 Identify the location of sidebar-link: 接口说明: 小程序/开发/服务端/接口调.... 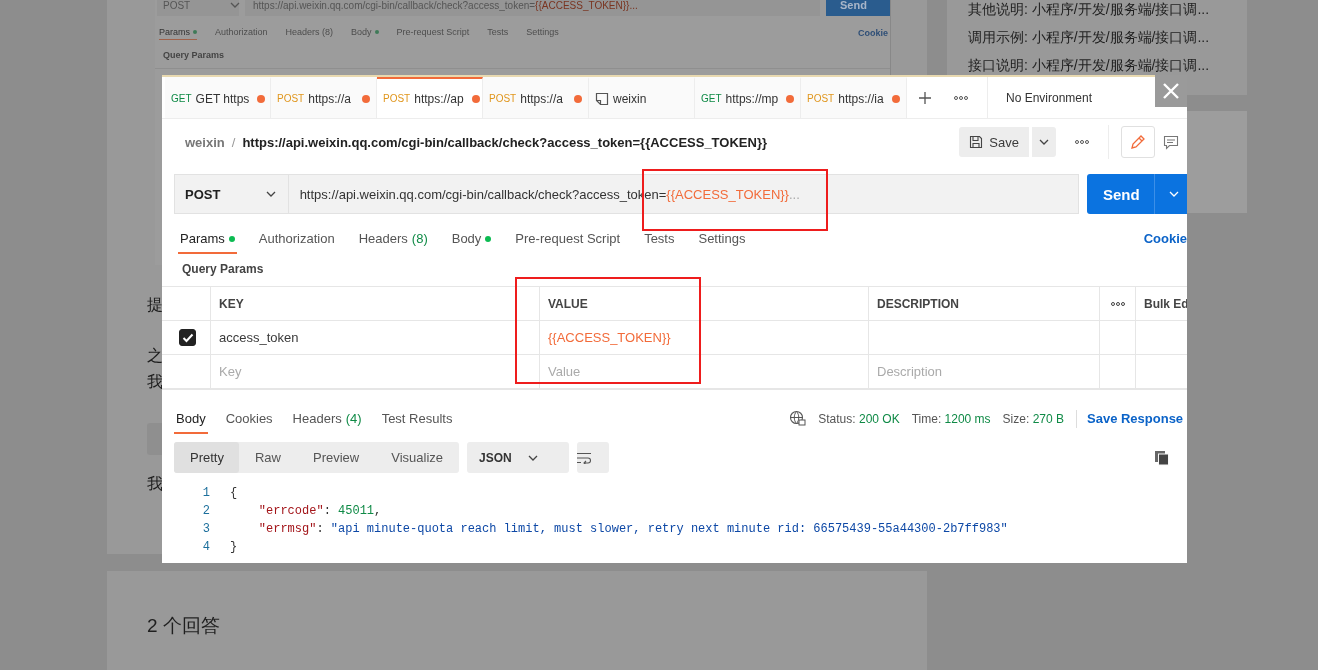
(1107, 67).